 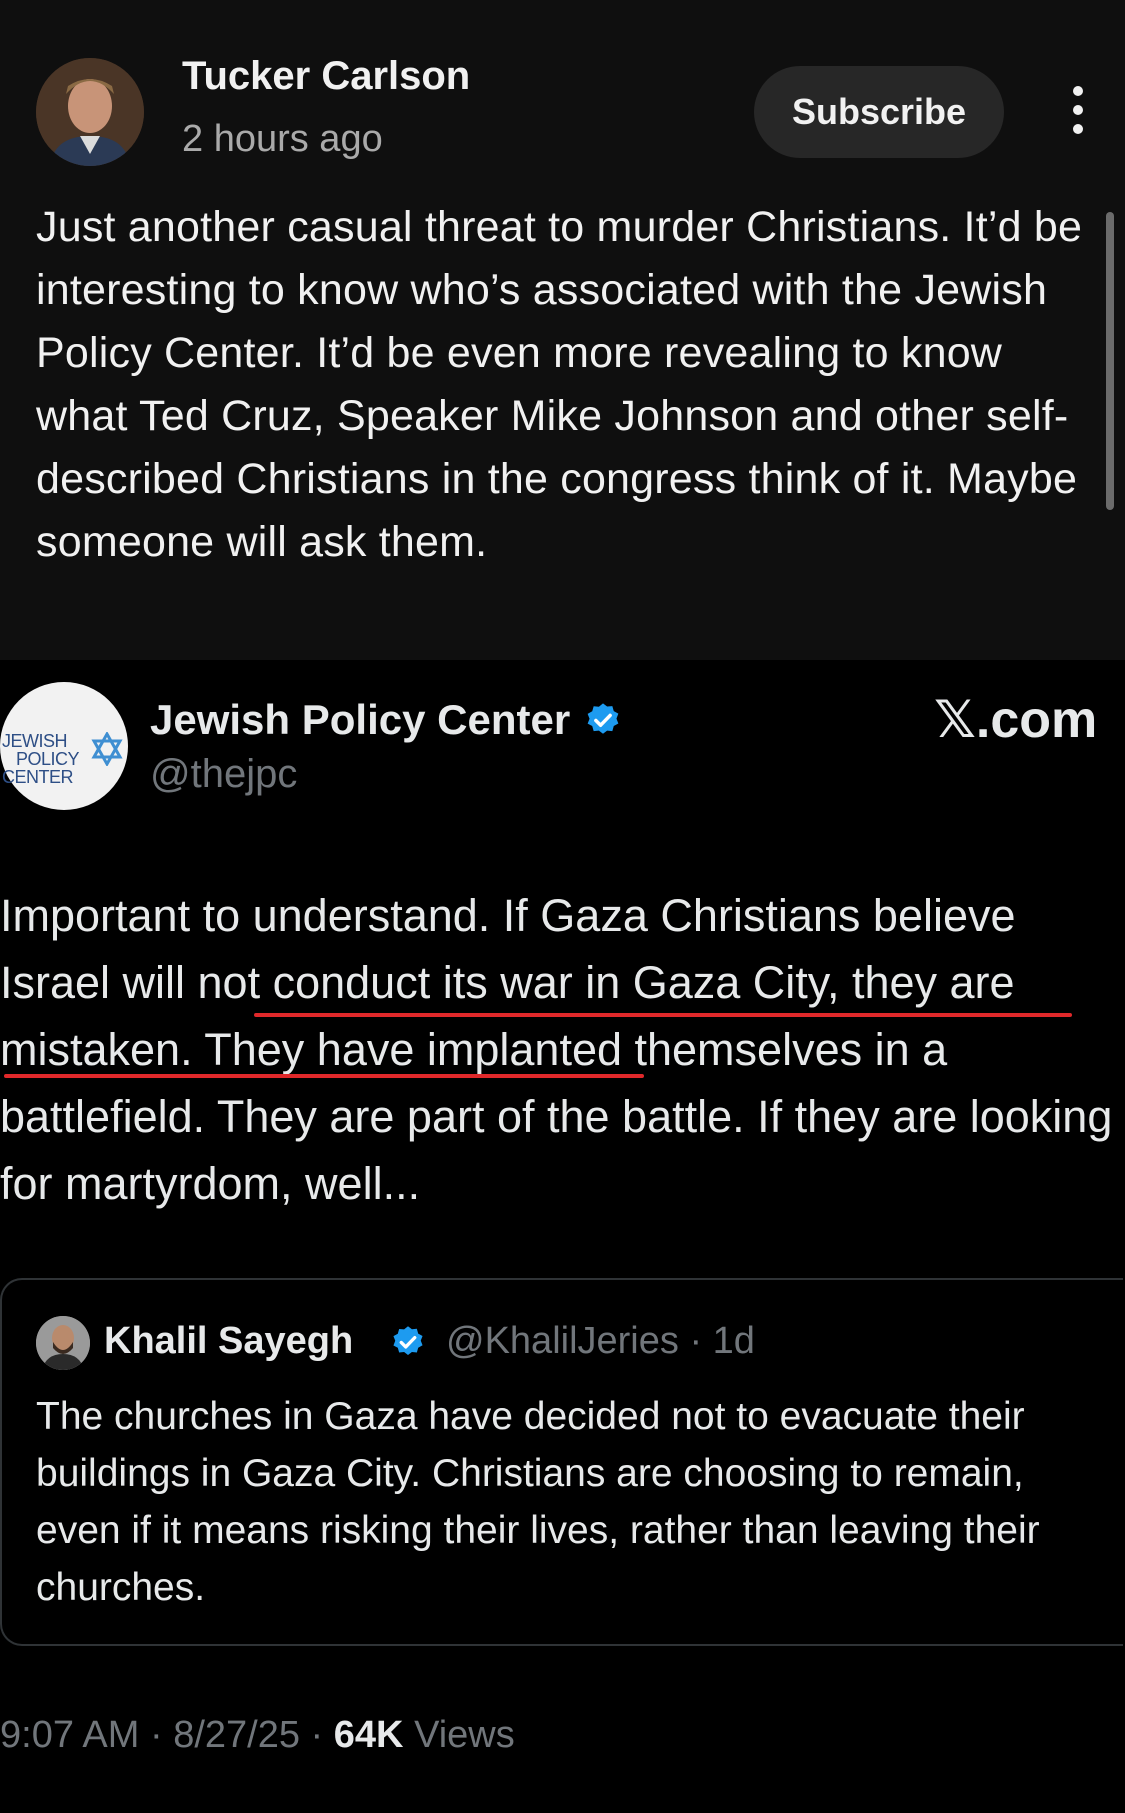 I want to click on author-name: Tucker Carlson, so click(x=326, y=76).